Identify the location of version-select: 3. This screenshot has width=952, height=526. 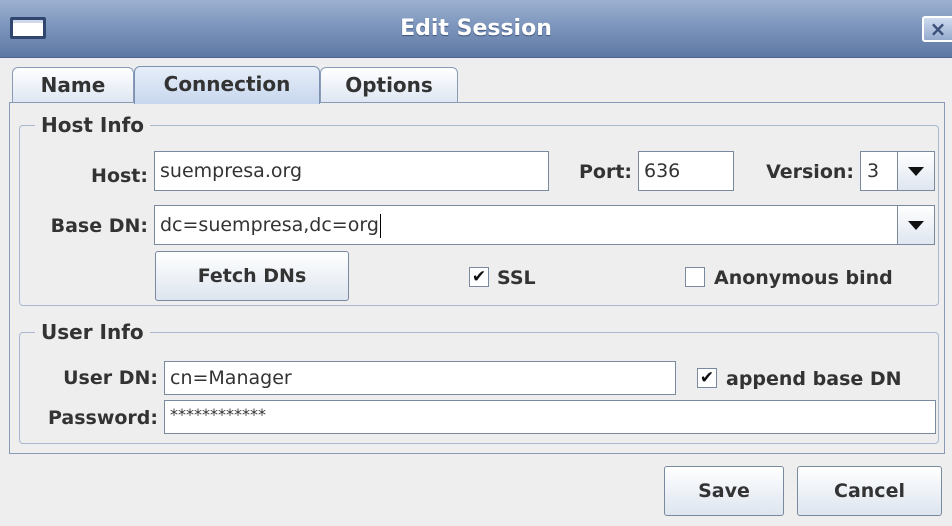
(879, 171).